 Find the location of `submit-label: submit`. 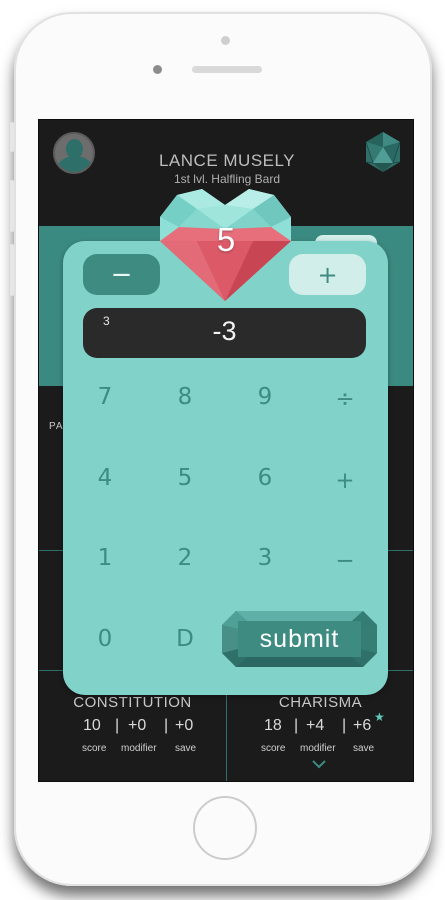

submit-label: submit is located at coordinates (299, 639).